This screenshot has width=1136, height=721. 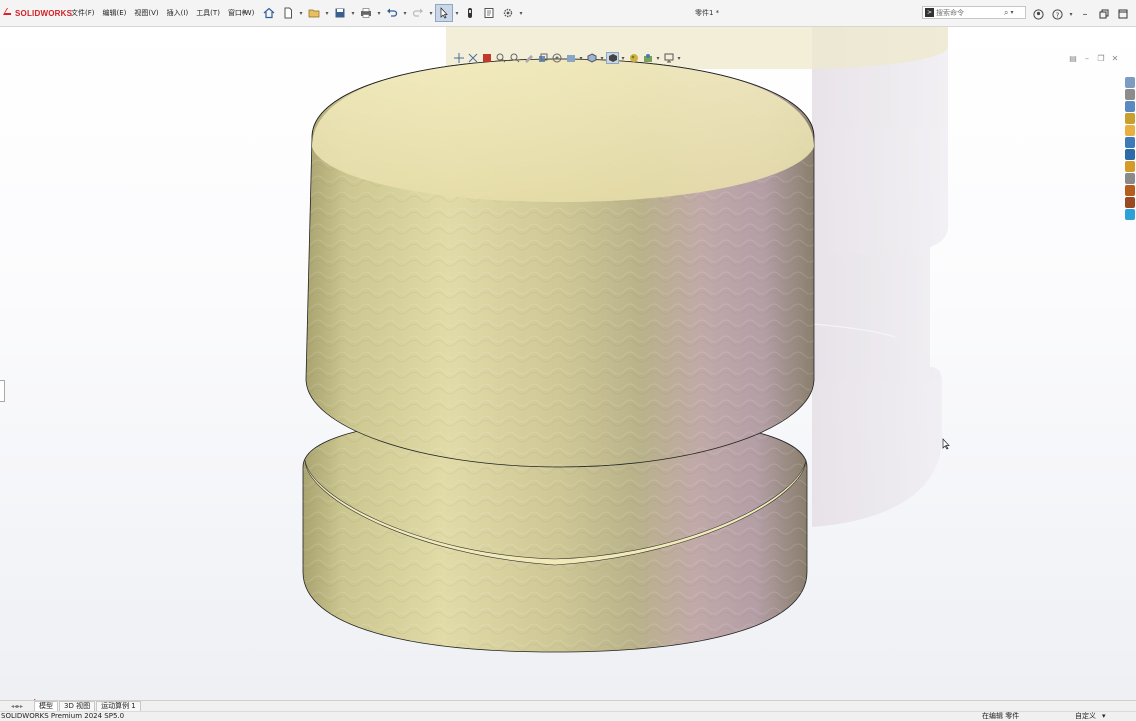 I want to click on tab-3d-views: 3D 视图, so click(x=77, y=706).